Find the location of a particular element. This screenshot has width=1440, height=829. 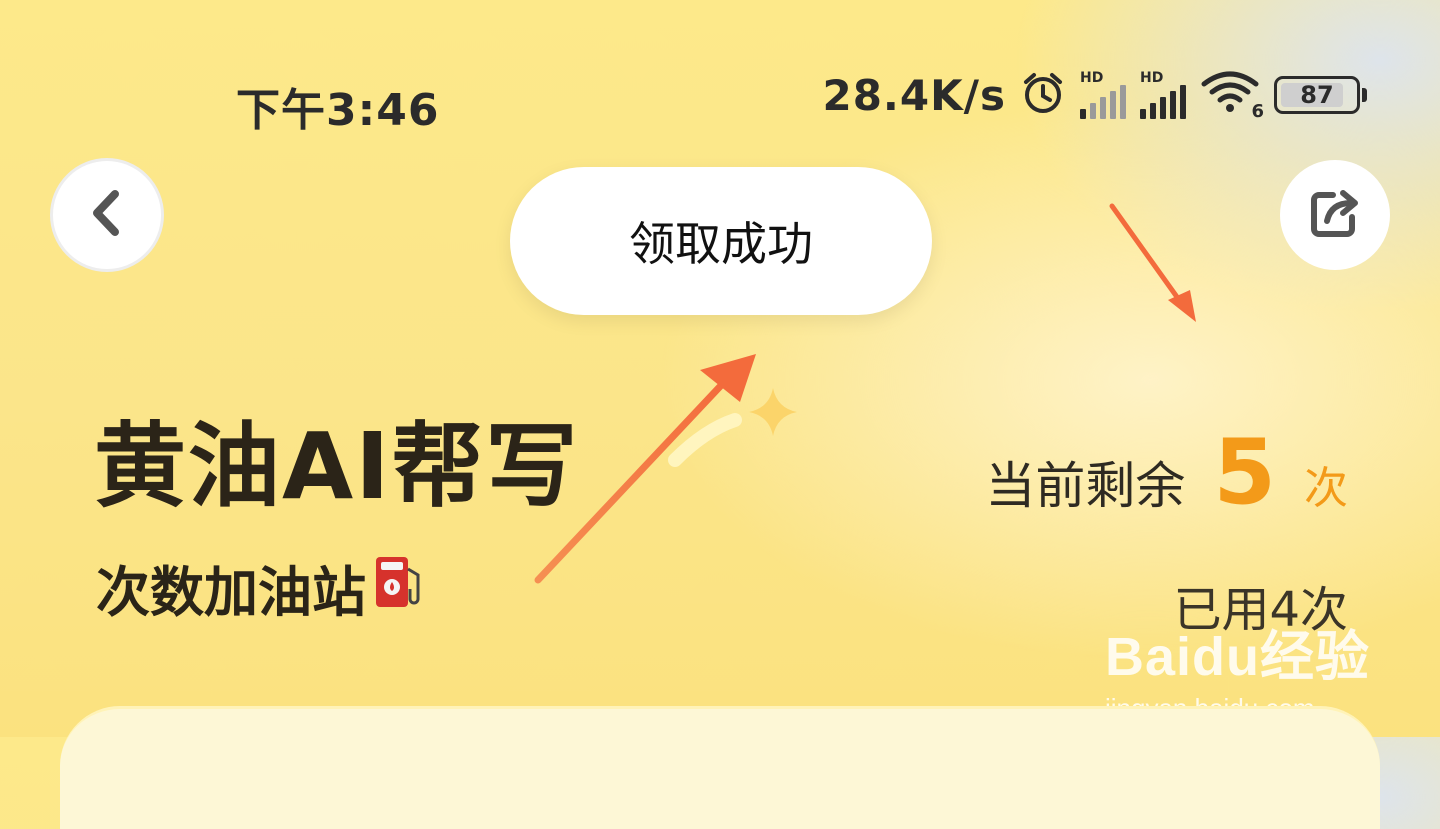

back-button is located at coordinates (107, 215).